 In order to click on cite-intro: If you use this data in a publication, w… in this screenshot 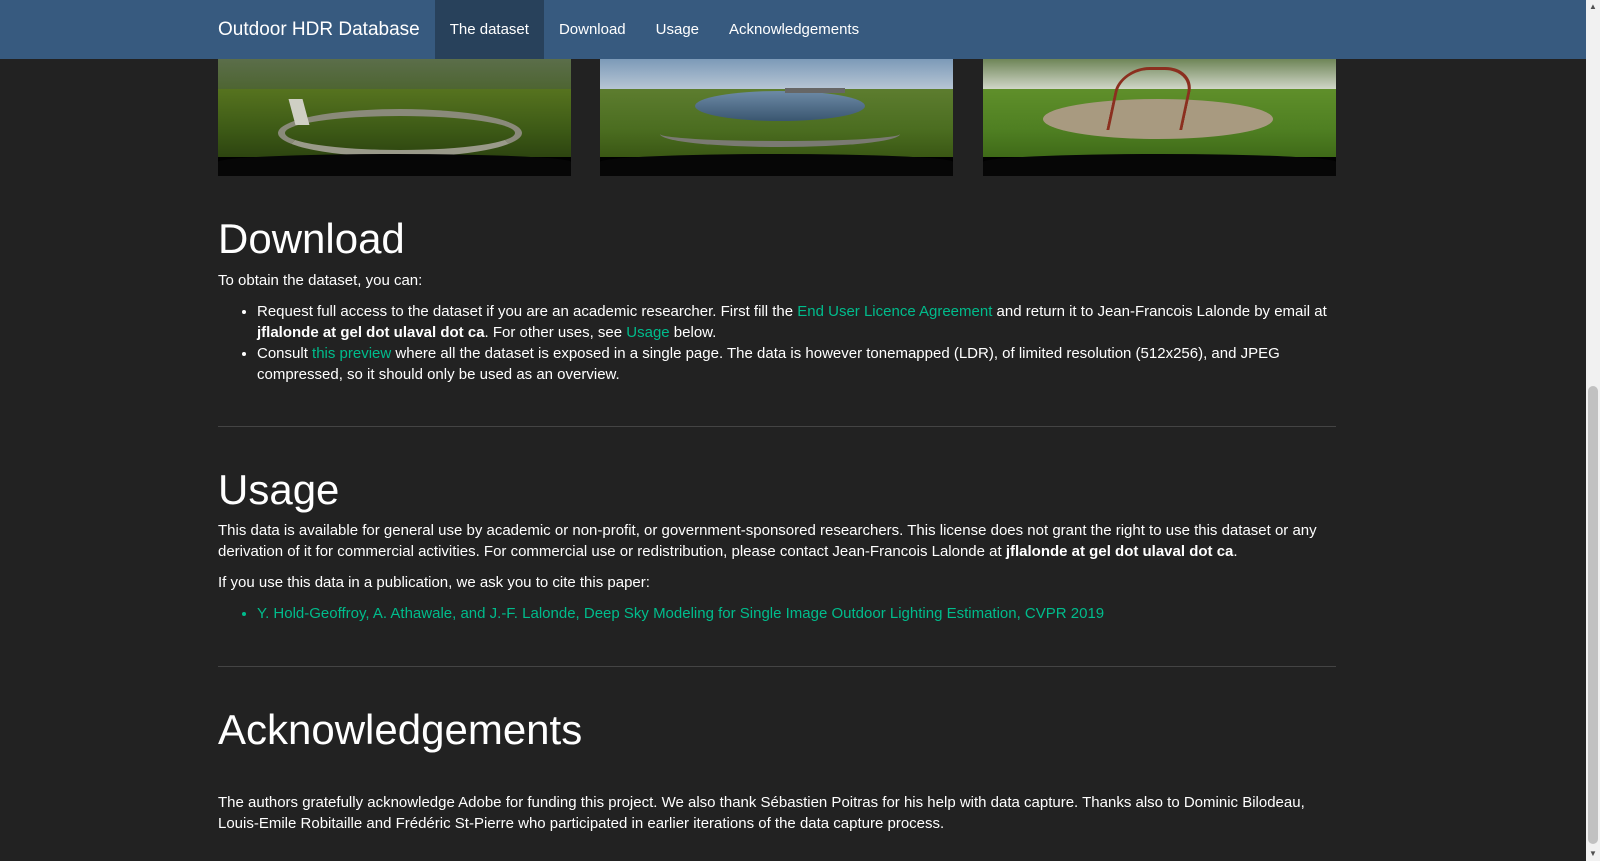, I will do `click(434, 582)`.